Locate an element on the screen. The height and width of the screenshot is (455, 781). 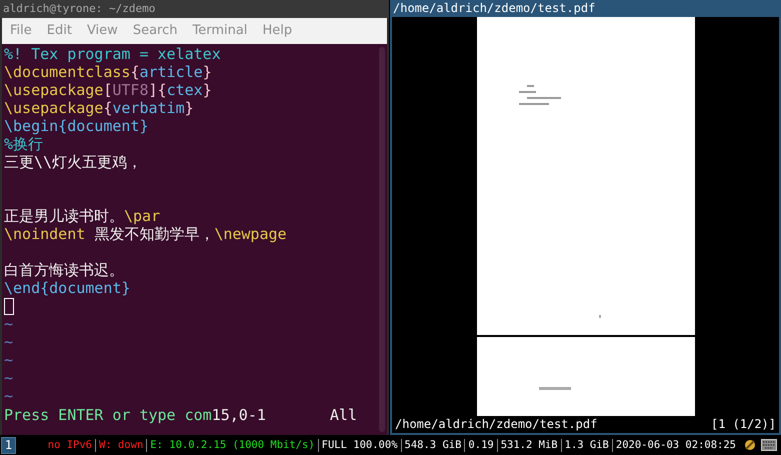
body-text: 黑发不知勤学早， is located at coordinates (153, 234).